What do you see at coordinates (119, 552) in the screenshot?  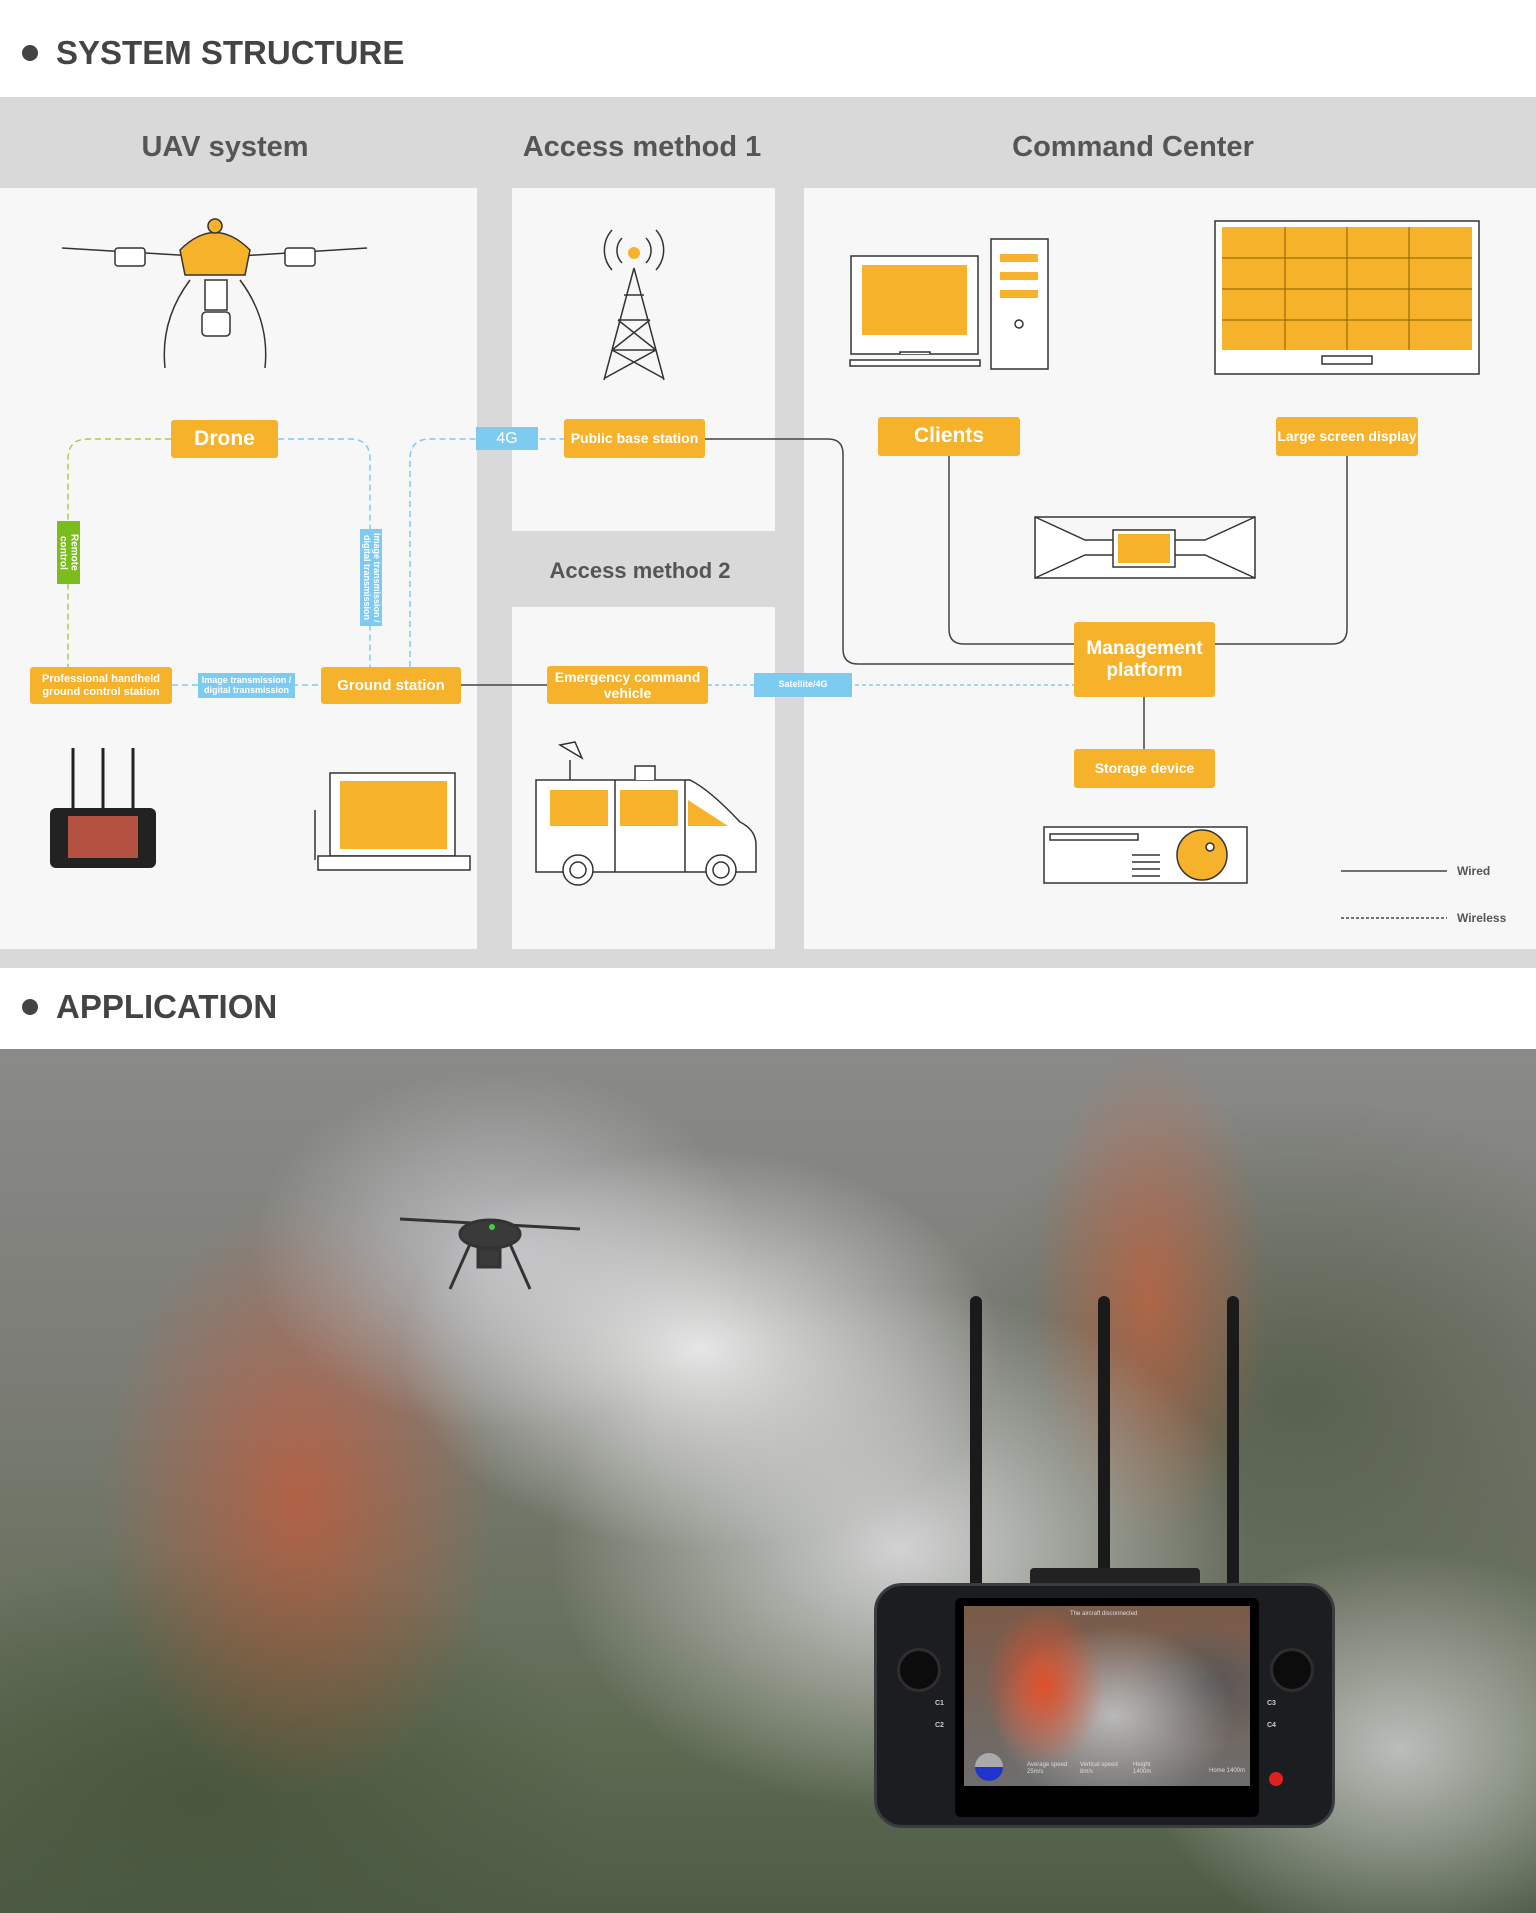 I see `remote-control-link` at bounding box center [119, 552].